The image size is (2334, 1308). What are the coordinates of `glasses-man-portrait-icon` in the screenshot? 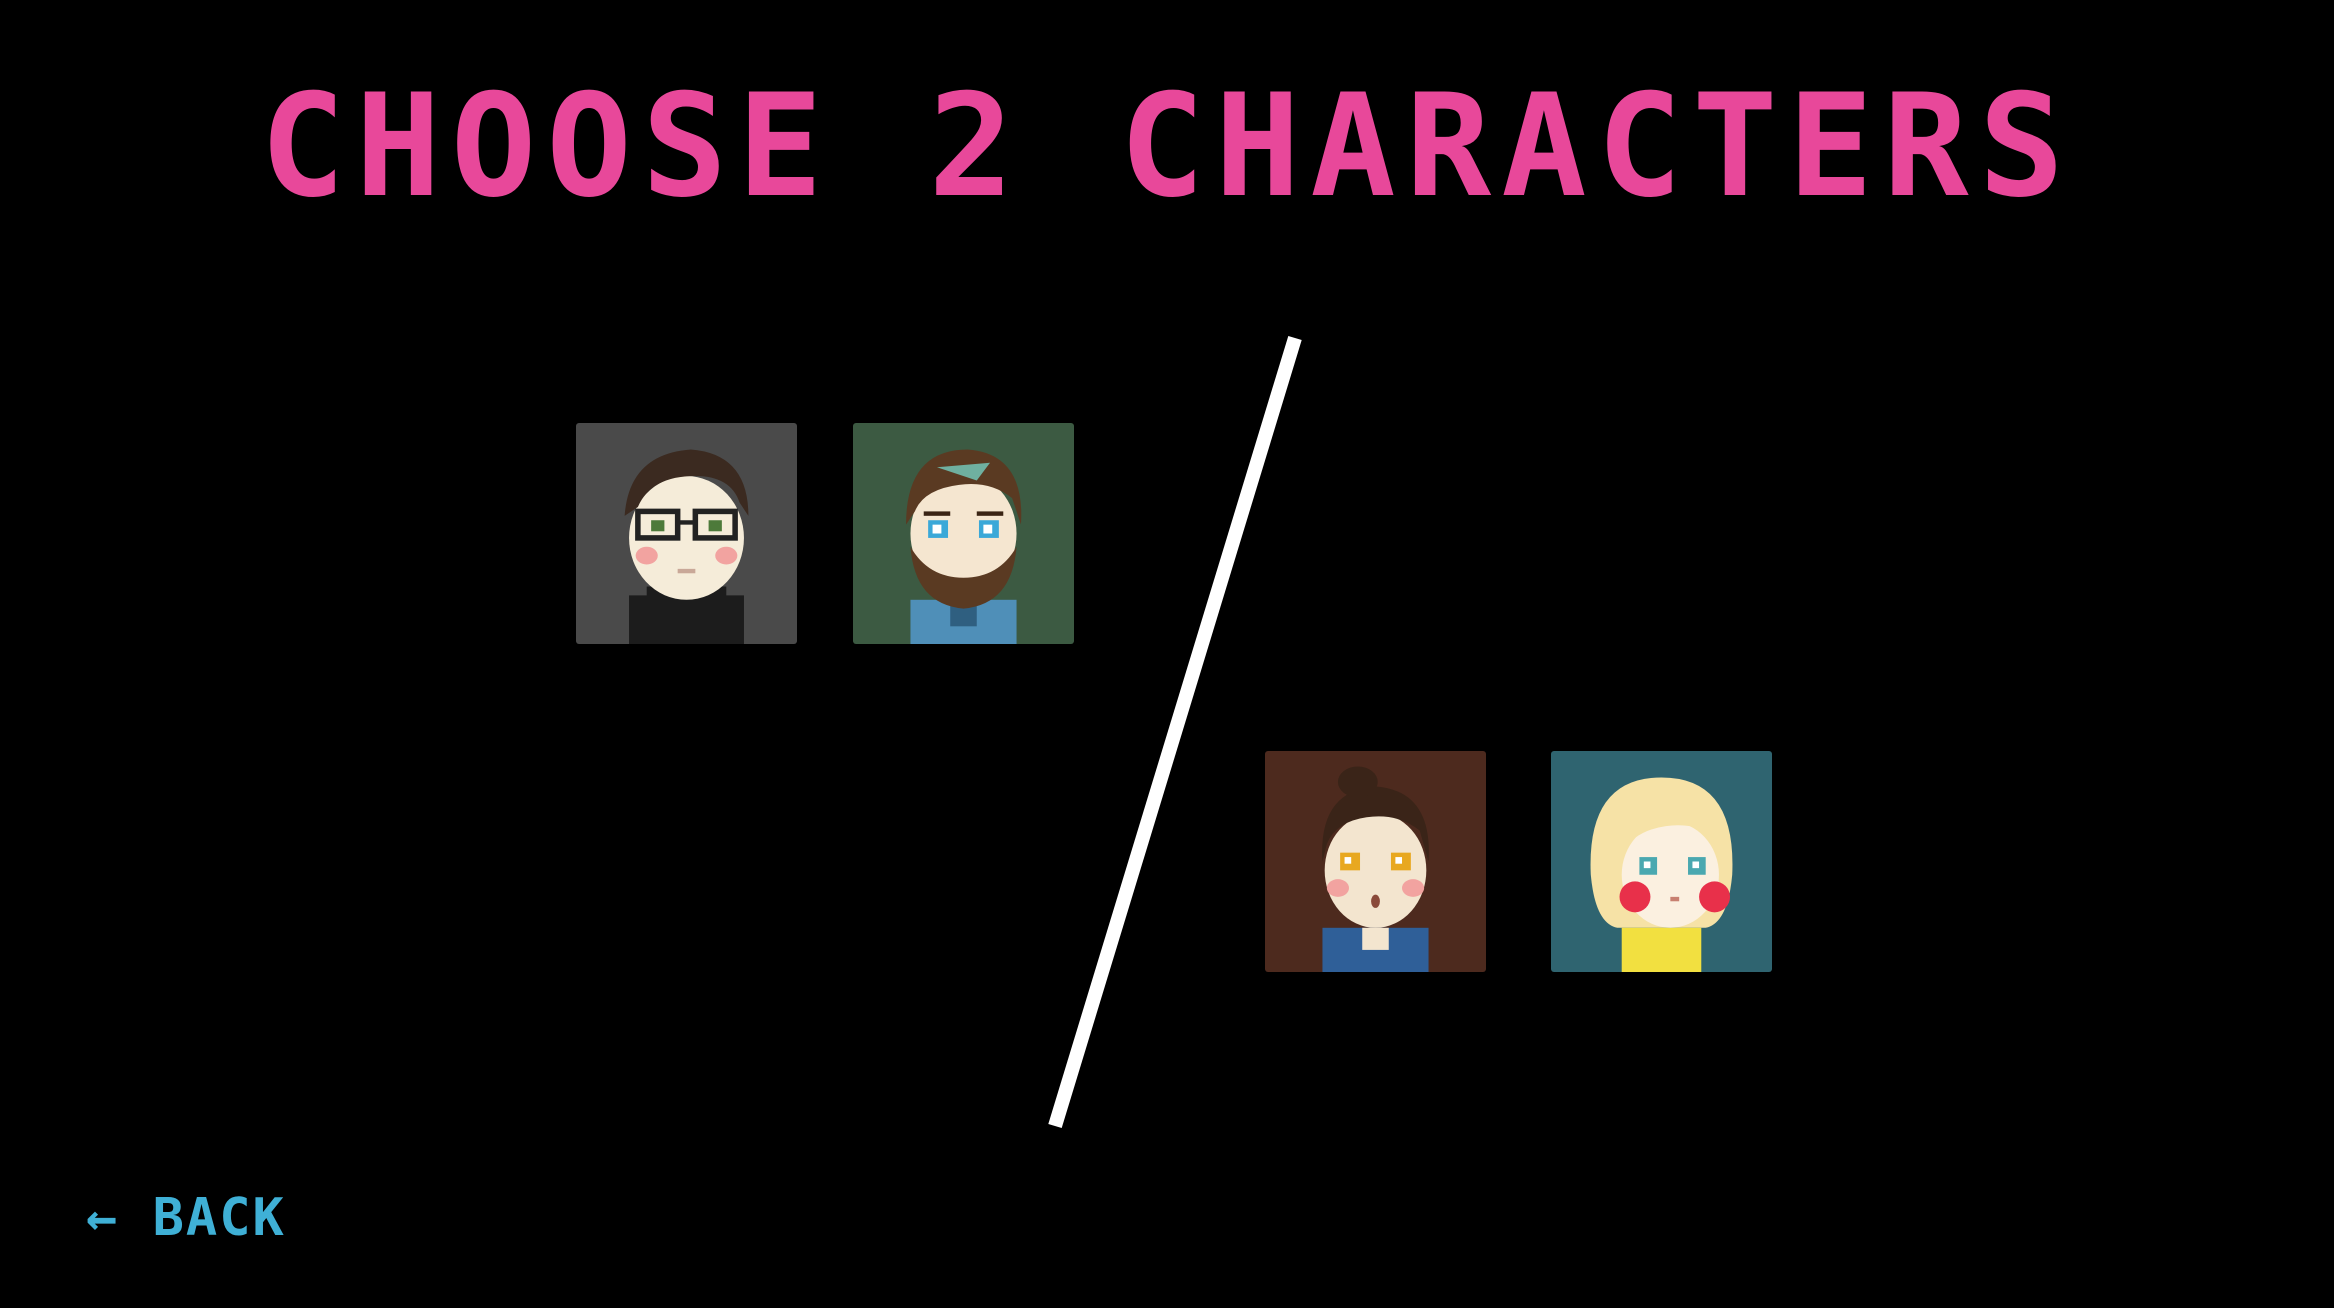 It's located at (686, 533).